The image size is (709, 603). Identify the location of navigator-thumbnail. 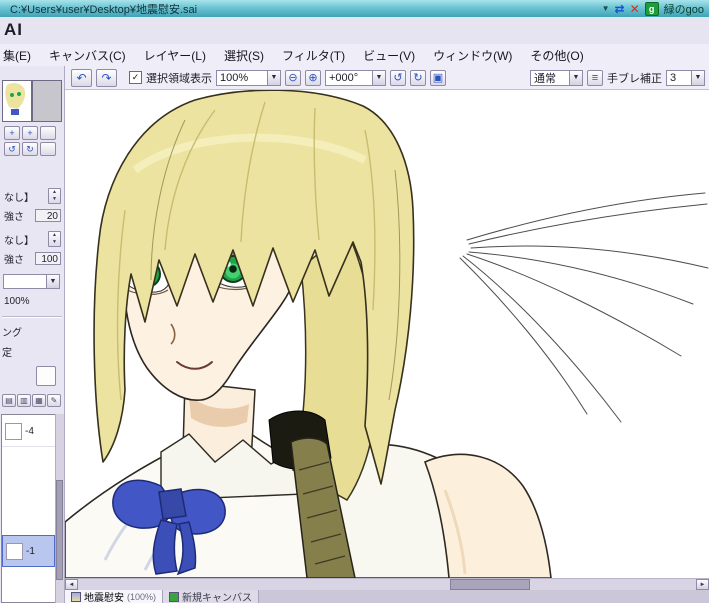
(17, 101).